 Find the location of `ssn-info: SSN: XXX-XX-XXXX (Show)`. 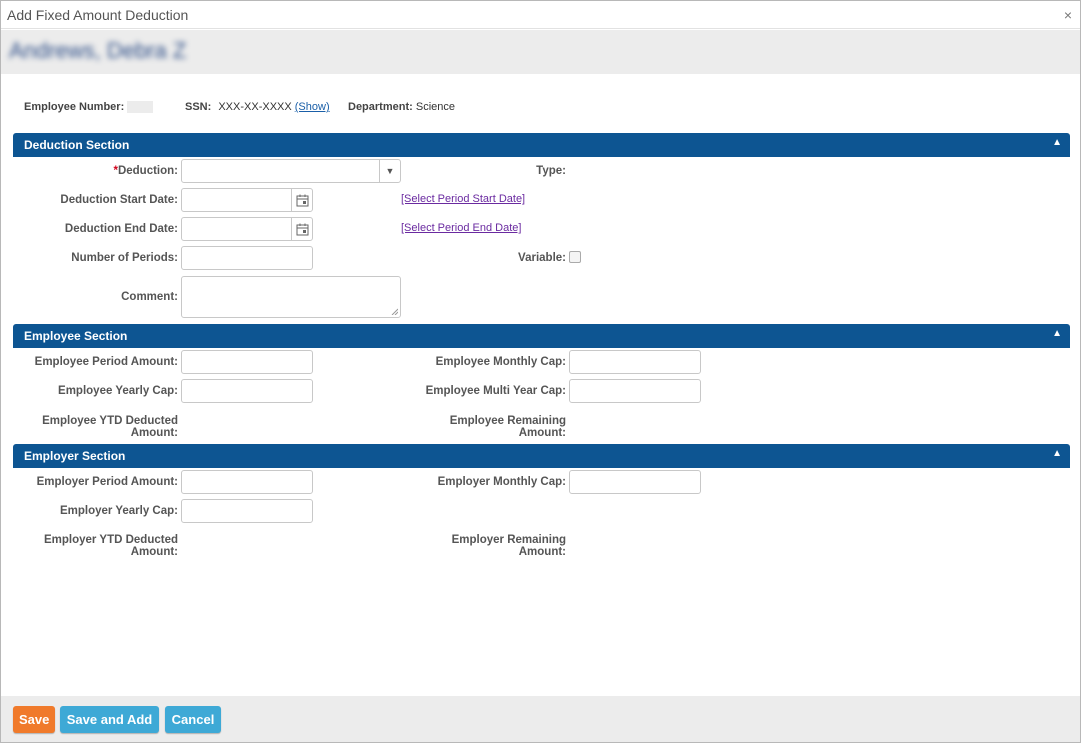

ssn-info: SSN: XXX-XX-XXXX (Show) is located at coordinates (257, 107).